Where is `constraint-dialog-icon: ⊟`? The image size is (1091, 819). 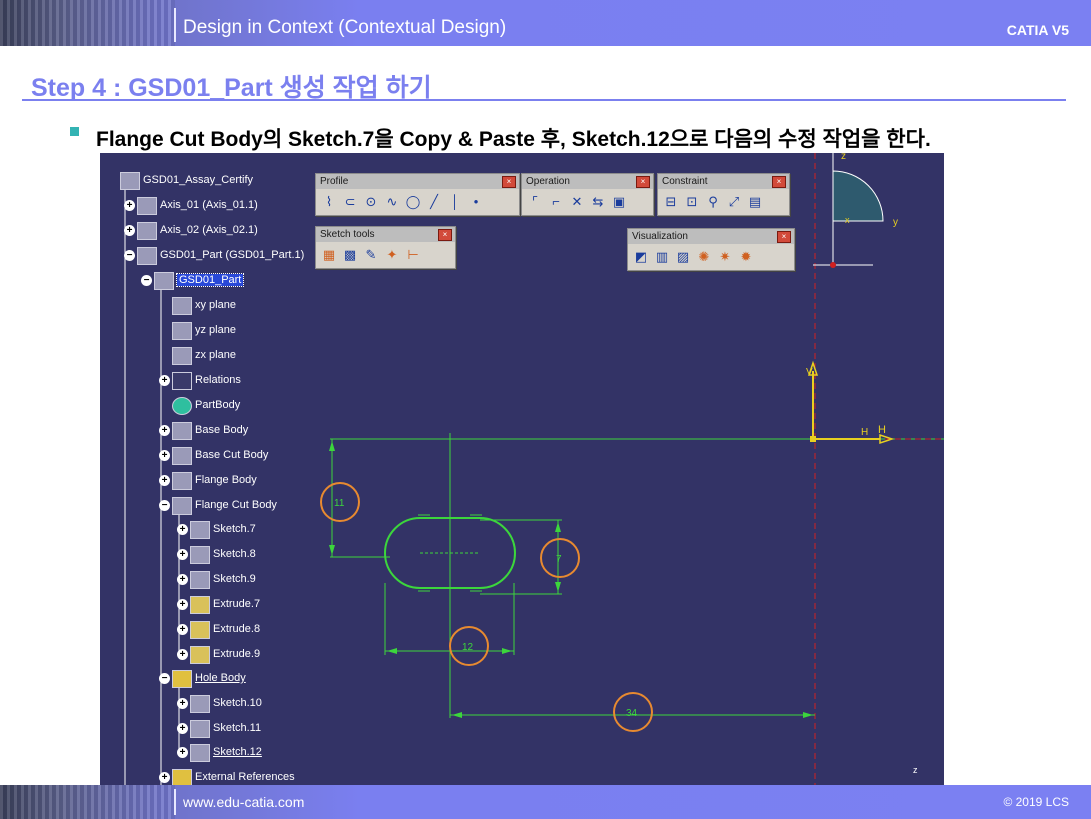
constraint-dialog-icon: ⊟ is located at coordinates (671, 202).